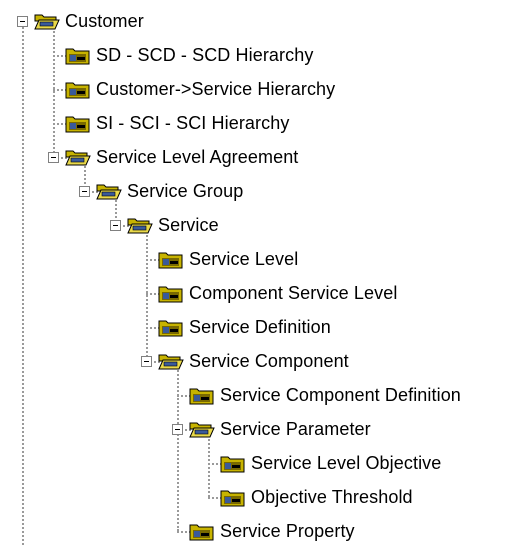  I want to click on tree-node: Service Group, so click(169, 191).